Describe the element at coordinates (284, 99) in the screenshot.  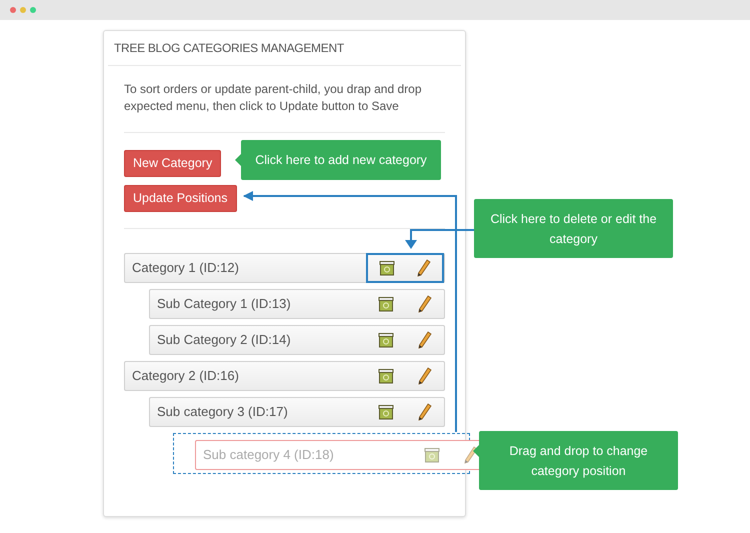
I see `instructions-text: To sort orders or update parent-child, you drap and drop expected menu, then click to Update button to Save` at that location.